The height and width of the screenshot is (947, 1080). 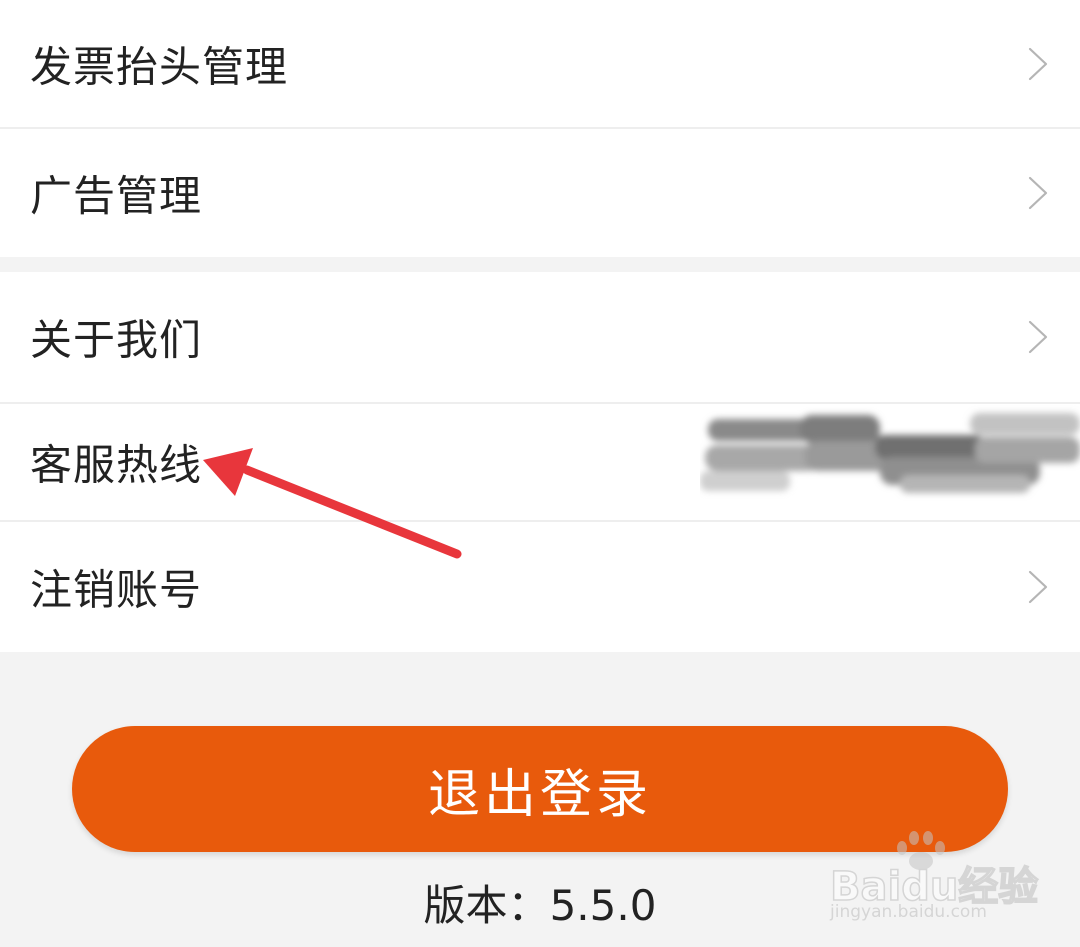 I want to click on menu-item-ad-management: 广告管理, so click(x=540, y=193).